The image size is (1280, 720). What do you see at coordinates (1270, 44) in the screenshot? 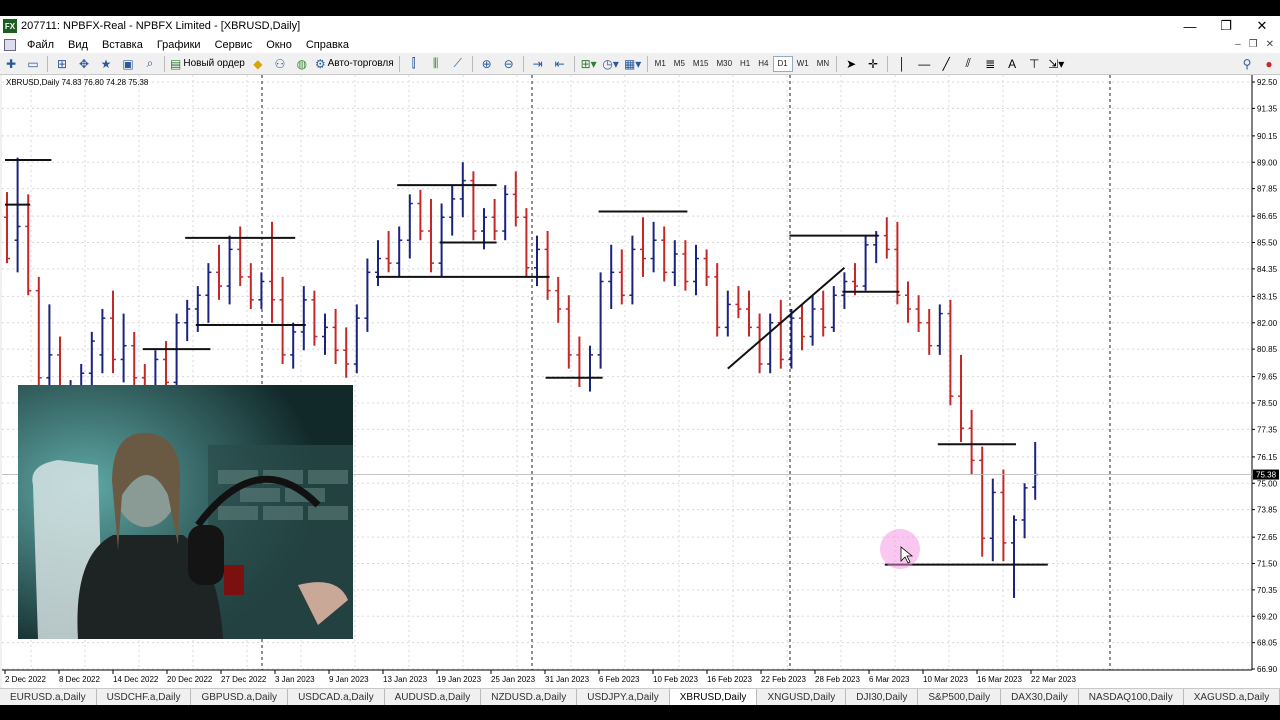
I see `mdi-control-2: ✕` at bounding box center [1270, 44].